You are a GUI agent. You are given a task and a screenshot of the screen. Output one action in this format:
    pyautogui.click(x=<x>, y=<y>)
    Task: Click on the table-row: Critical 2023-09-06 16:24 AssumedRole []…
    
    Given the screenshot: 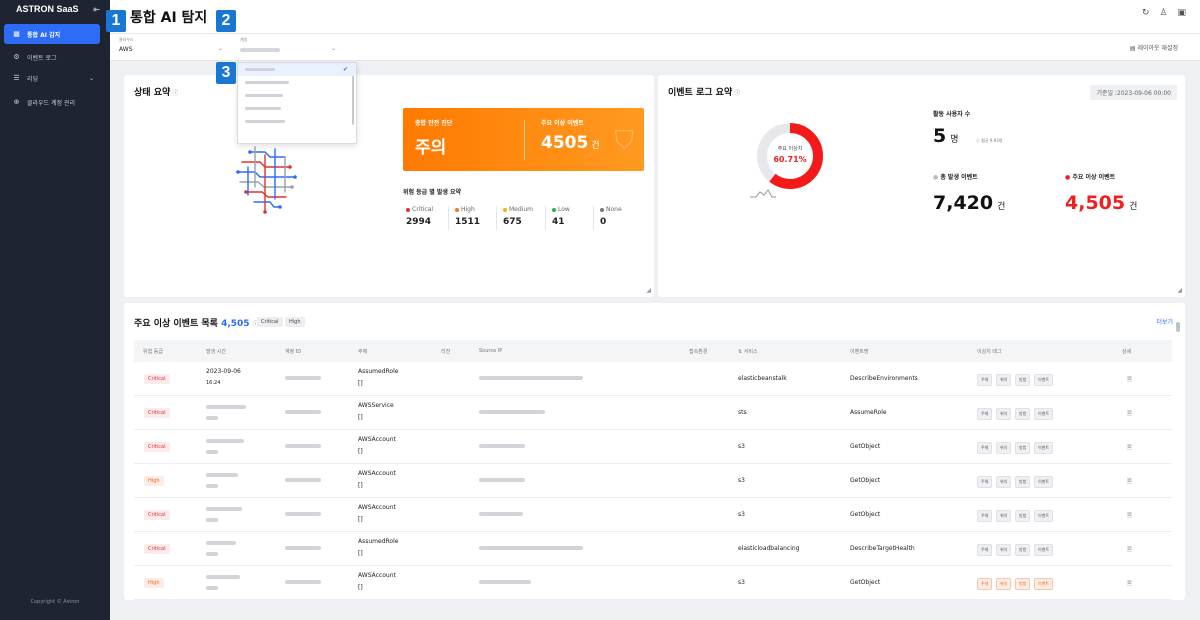 What is the action you would take?
    pyautogui.click(x=653, y=379)
    